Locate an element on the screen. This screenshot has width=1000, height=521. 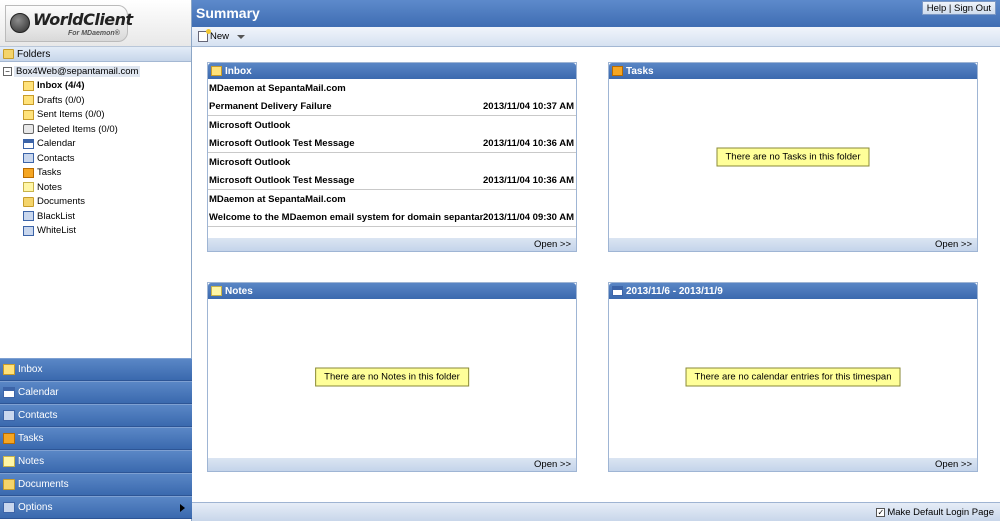
nav-calendar: Calendar is located at coordinates (96, 392).